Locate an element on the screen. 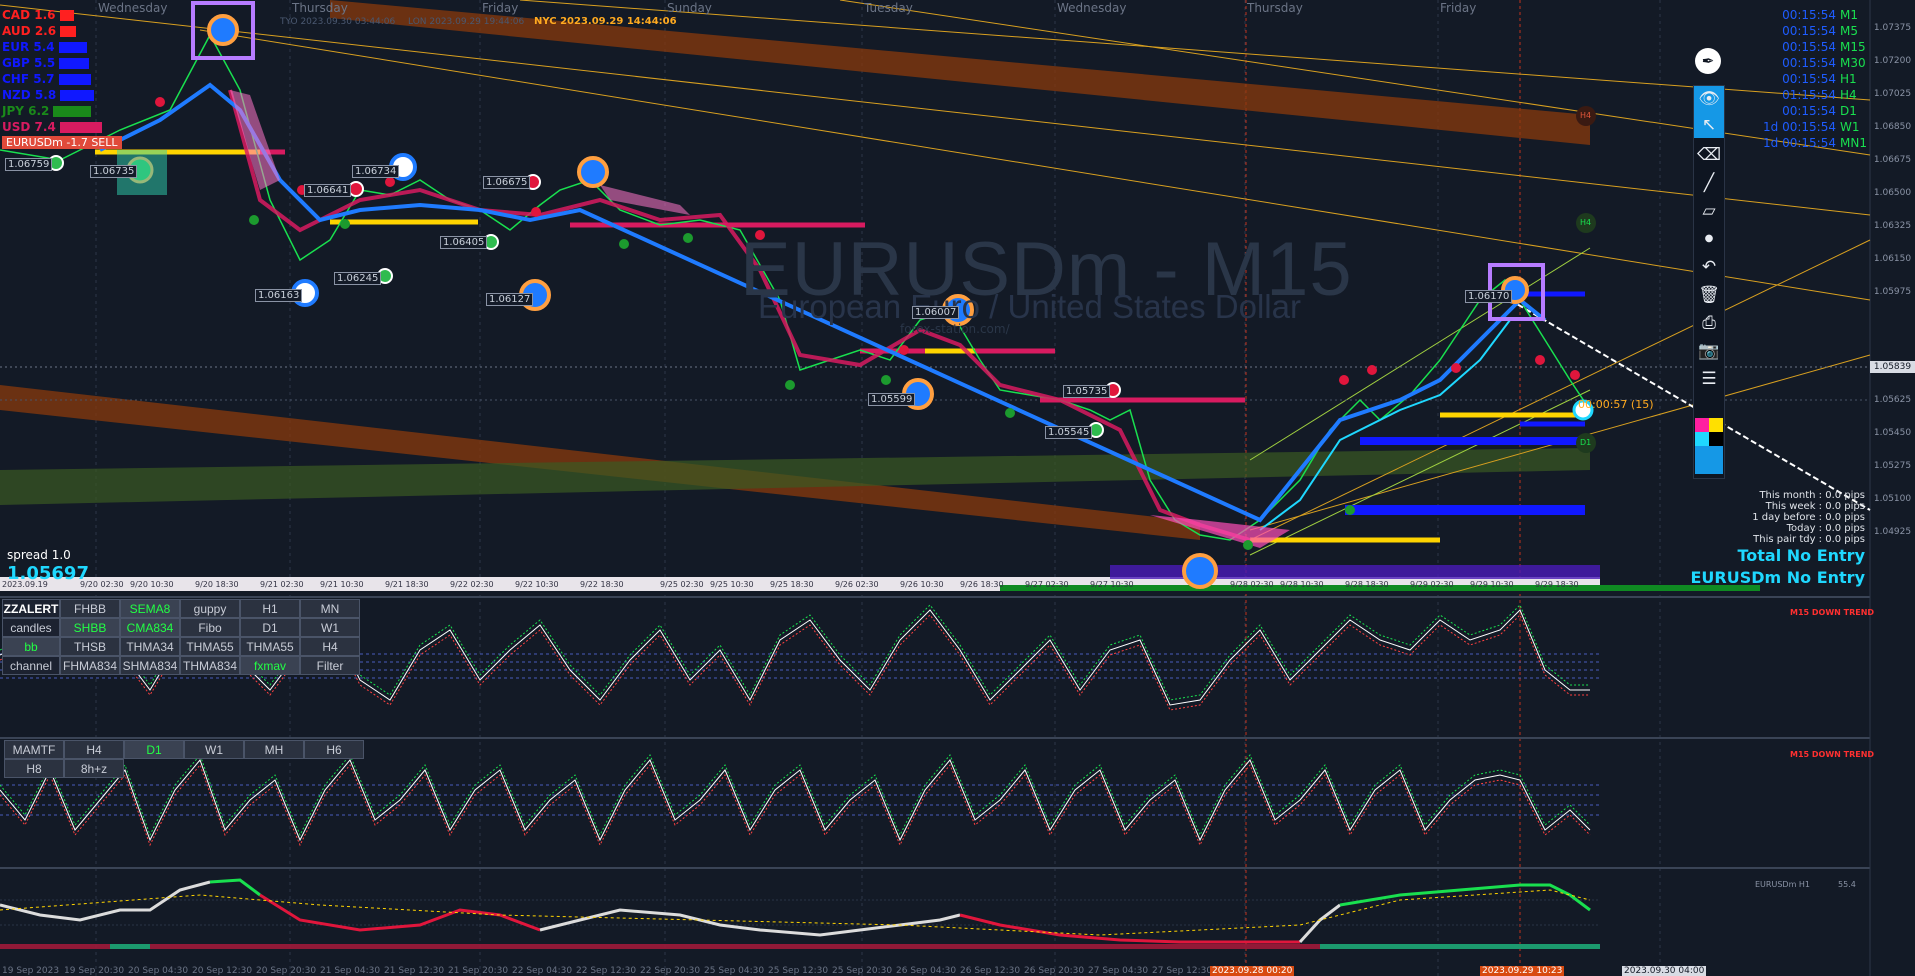 Image resolution: width=1915 pixels, height=976 pixels. strength-aud: AUD 2.6 is located at coordinates (39, 31).